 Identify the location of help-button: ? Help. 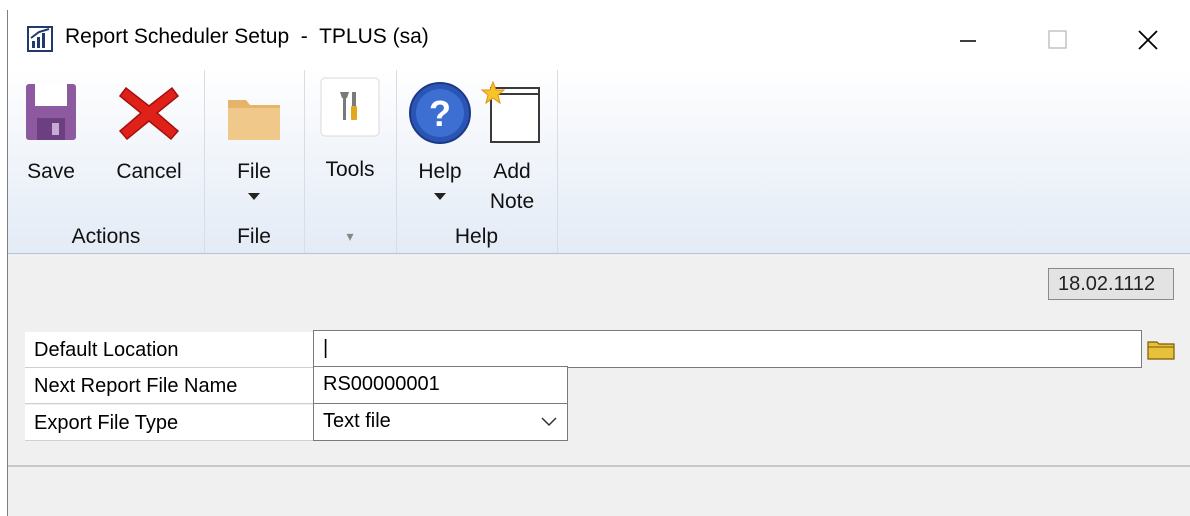
(440, 140).